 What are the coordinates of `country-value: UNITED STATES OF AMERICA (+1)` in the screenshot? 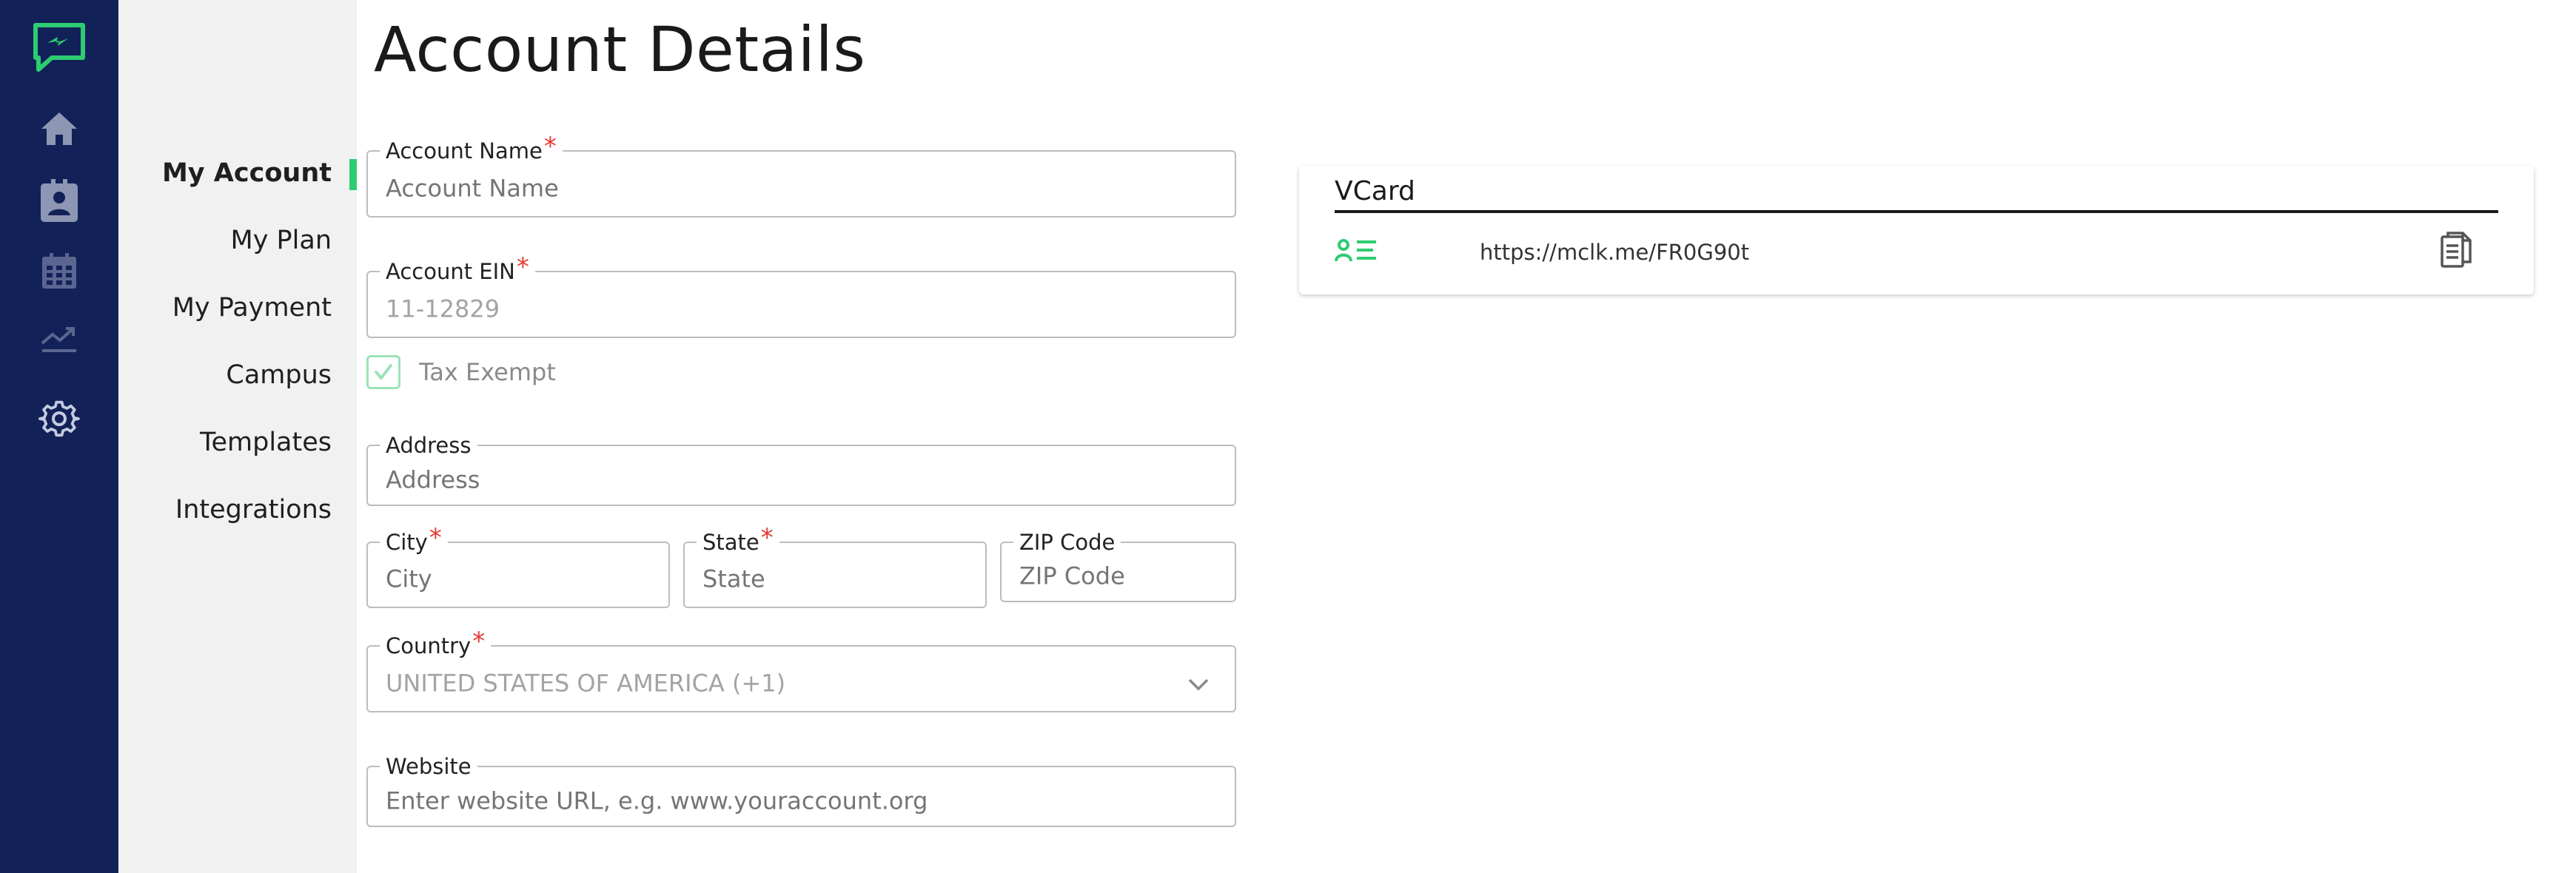 It's located at (801, 683).